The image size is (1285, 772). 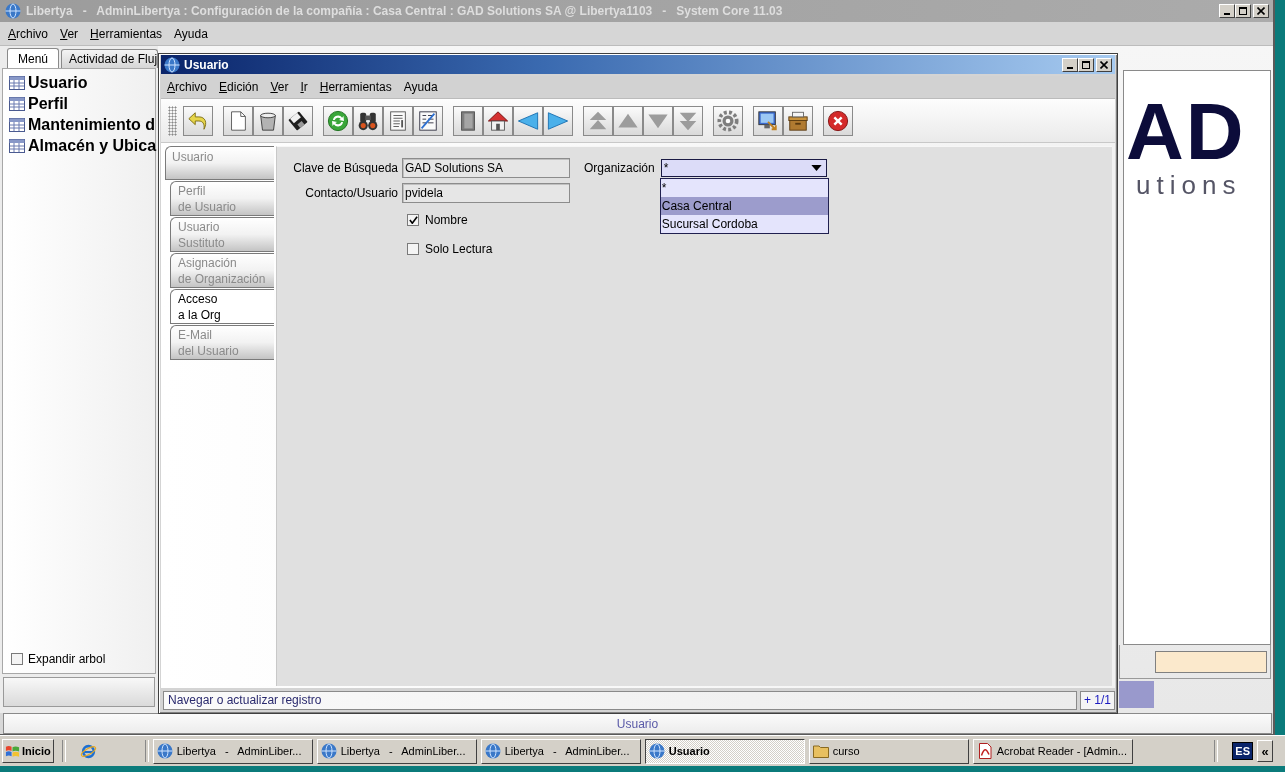 I want to click on window-title: Libertya - AdminLibertya : Configuración de la compañía : Casa Central : GAD Solutions SA @ Libertya1103 - System Core 11.03, so click(x=404, y=11).